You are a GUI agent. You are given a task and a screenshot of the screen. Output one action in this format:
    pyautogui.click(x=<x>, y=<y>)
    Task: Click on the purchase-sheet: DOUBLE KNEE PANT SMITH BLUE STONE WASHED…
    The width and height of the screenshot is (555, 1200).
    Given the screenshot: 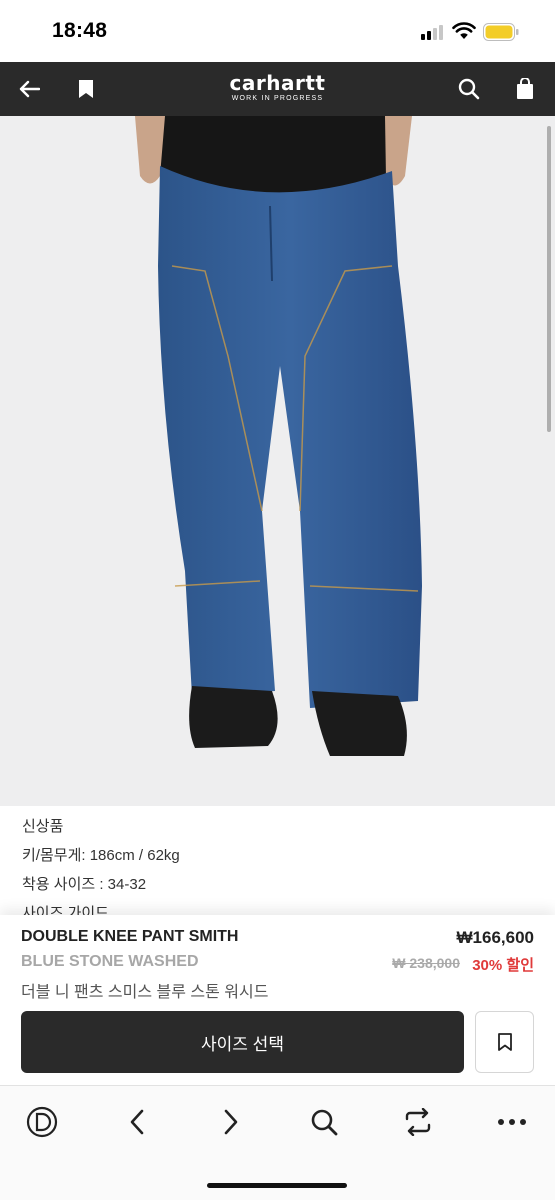 What is the action you would take?
    pyautogui.click(x=277, y=1000)
    